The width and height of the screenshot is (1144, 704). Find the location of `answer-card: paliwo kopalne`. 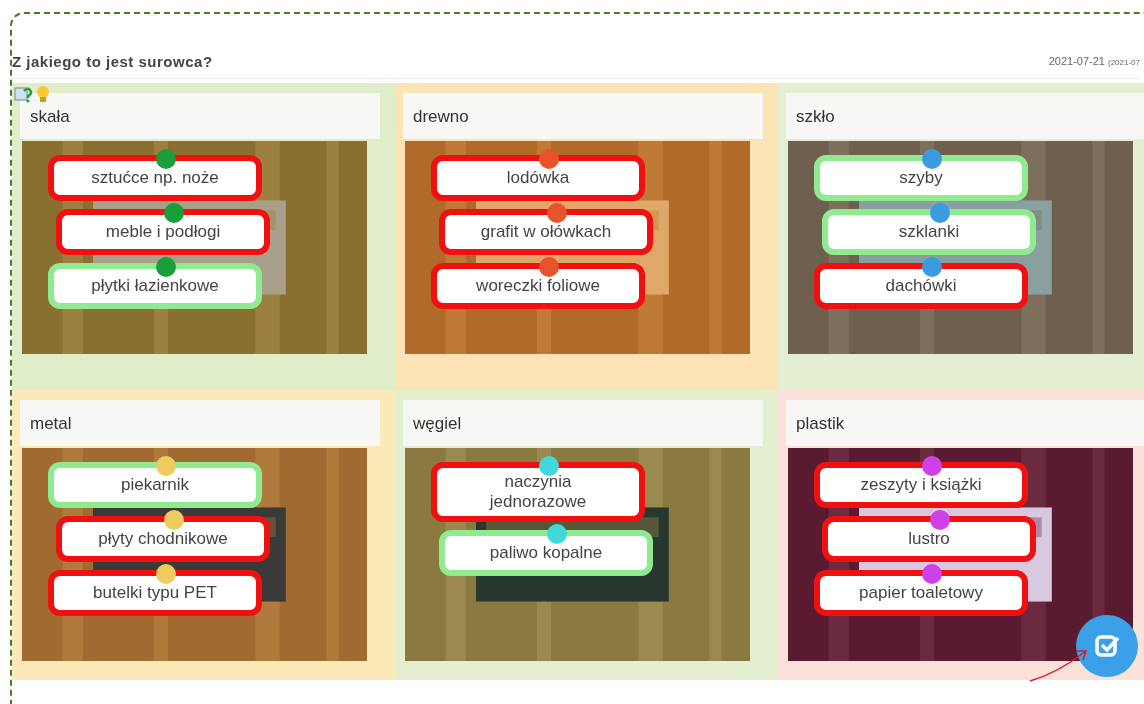

answer-card: paliwo kopalne is located at coordinates (546, 553).